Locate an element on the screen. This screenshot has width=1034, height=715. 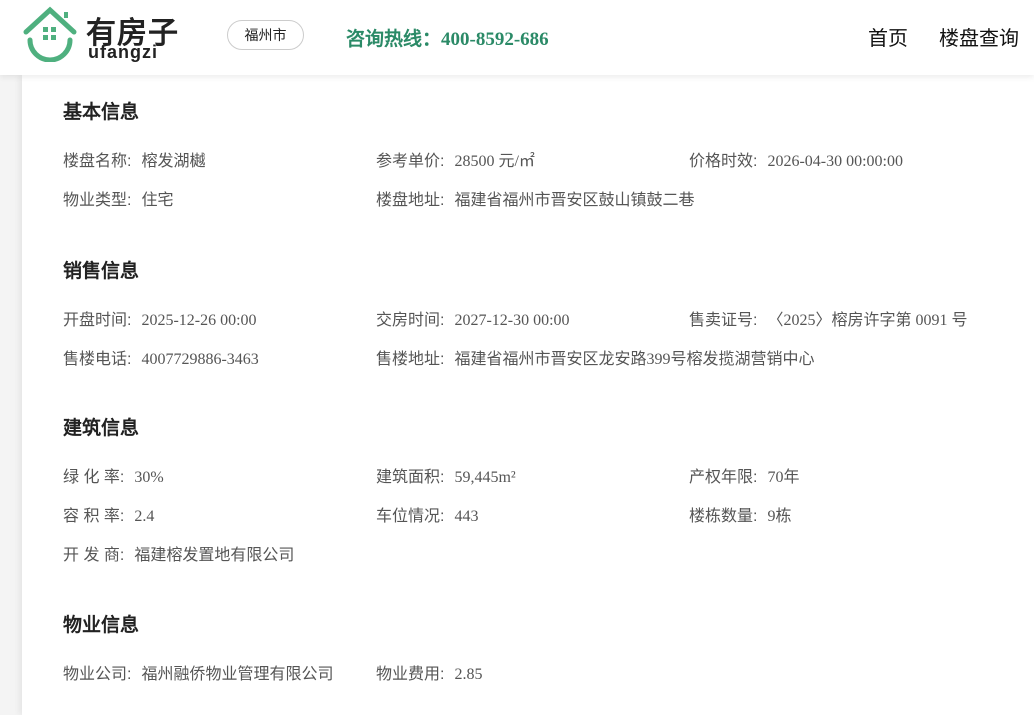
info-field: 楼栋数量: 9栋 is located at coordinates (740, 514).